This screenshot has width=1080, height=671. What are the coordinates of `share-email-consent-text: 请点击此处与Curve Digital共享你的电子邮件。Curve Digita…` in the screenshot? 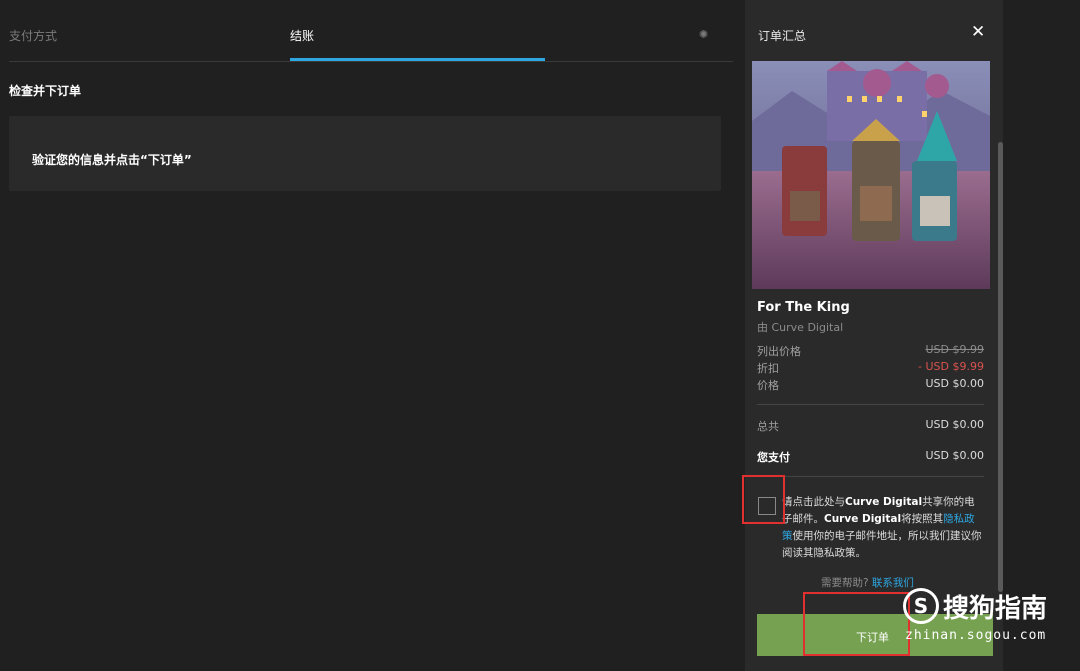 It's located at (882, 528).